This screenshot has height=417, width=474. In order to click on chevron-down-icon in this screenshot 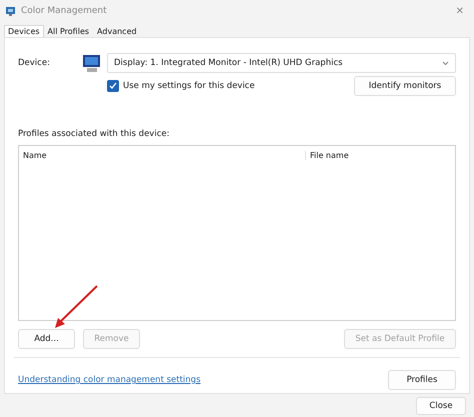, I will do `click(445, 63)`.